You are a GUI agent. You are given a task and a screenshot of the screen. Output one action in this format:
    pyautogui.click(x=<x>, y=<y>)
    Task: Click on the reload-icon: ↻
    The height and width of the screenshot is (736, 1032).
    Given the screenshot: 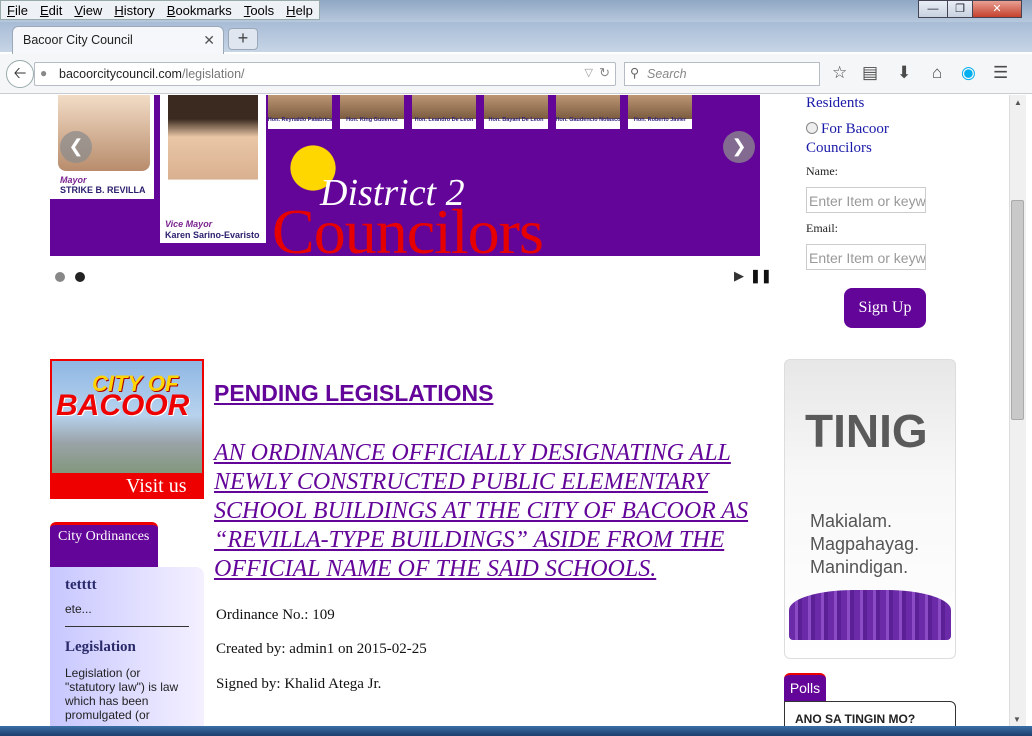 What is the action you would take?
    pyautogui.click(x=604, y=73)
    